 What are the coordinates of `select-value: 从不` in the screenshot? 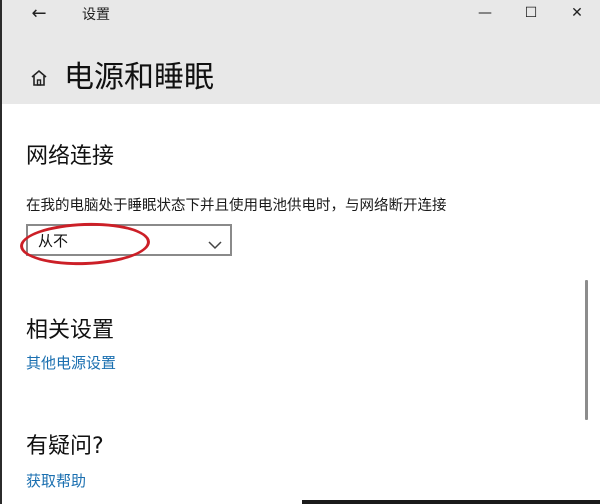 It's located at (53, 241).